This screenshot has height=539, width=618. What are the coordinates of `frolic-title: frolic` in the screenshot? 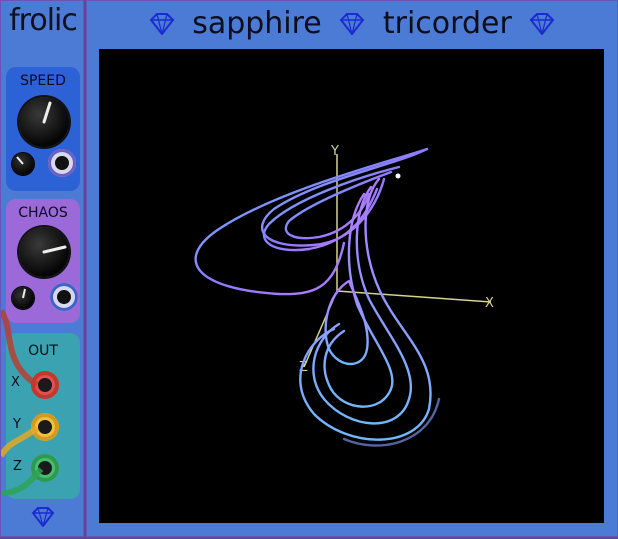 It's located at (43, 20).